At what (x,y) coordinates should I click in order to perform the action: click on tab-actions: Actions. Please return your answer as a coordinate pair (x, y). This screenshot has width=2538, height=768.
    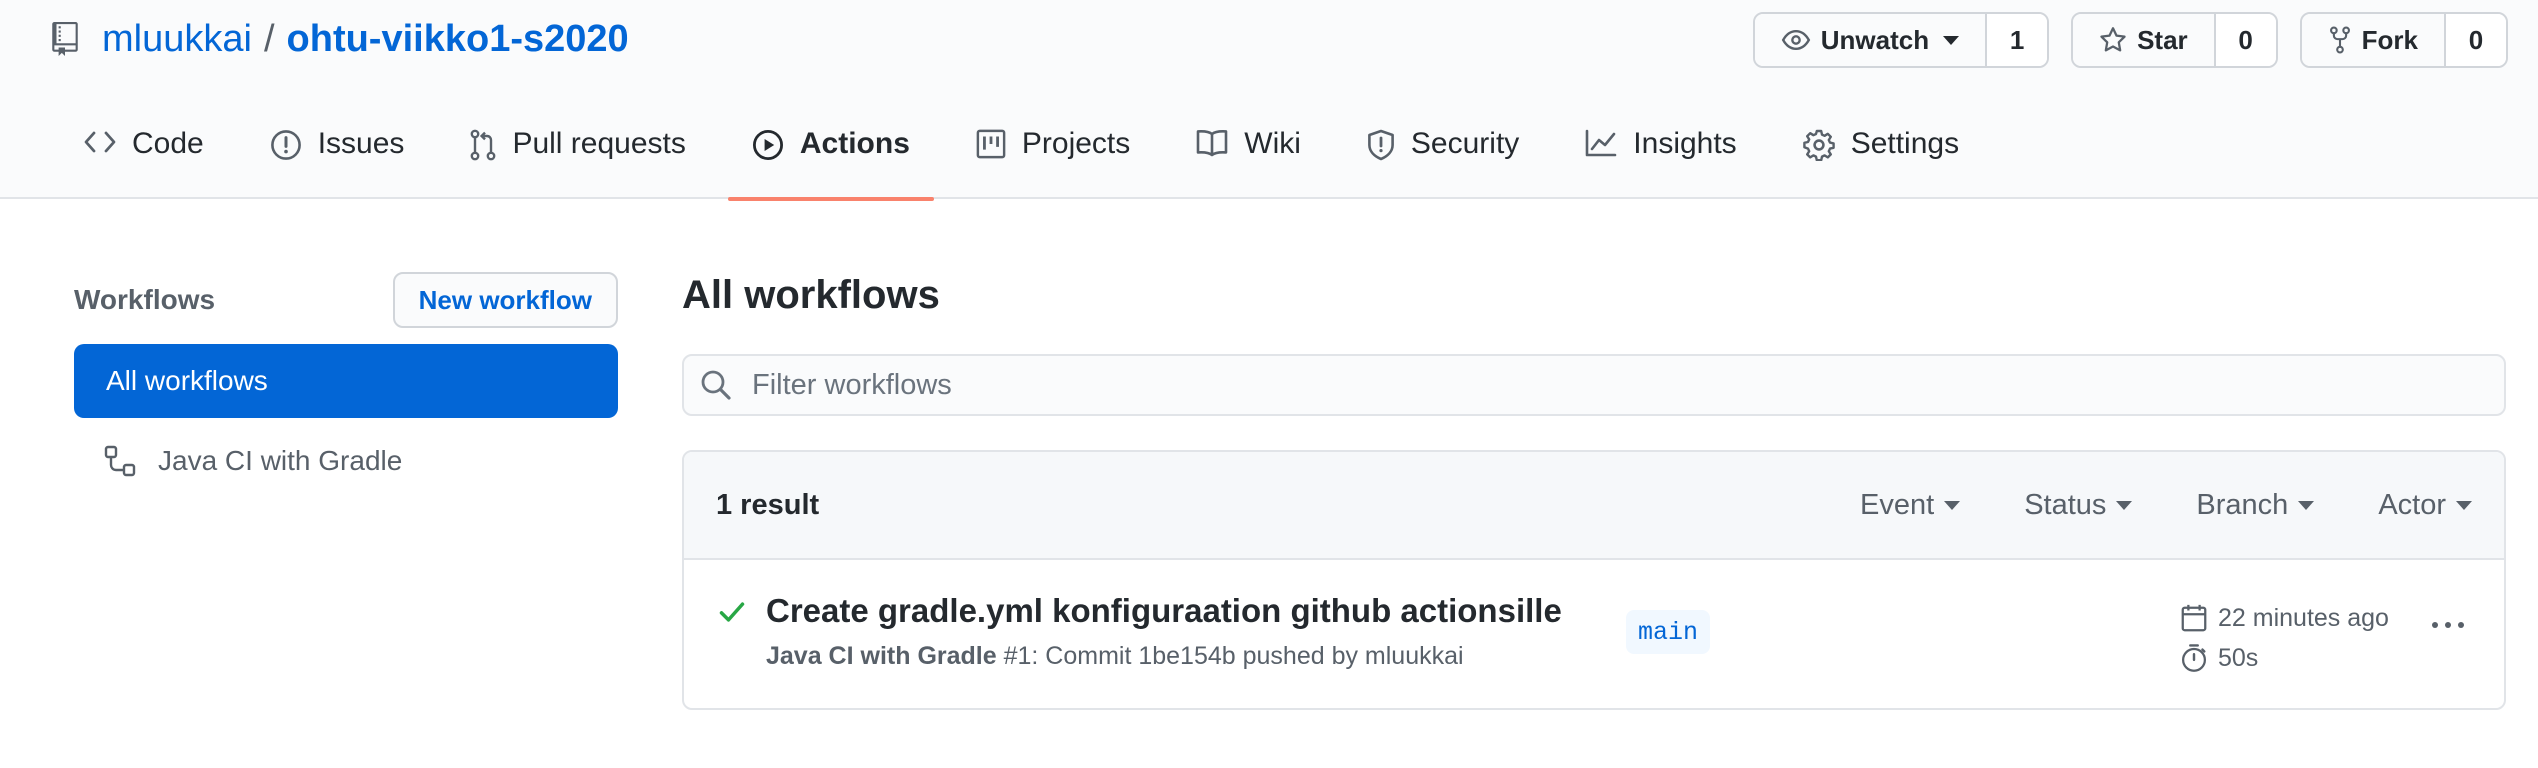
    Looking at the image, I should click on (830, 155).